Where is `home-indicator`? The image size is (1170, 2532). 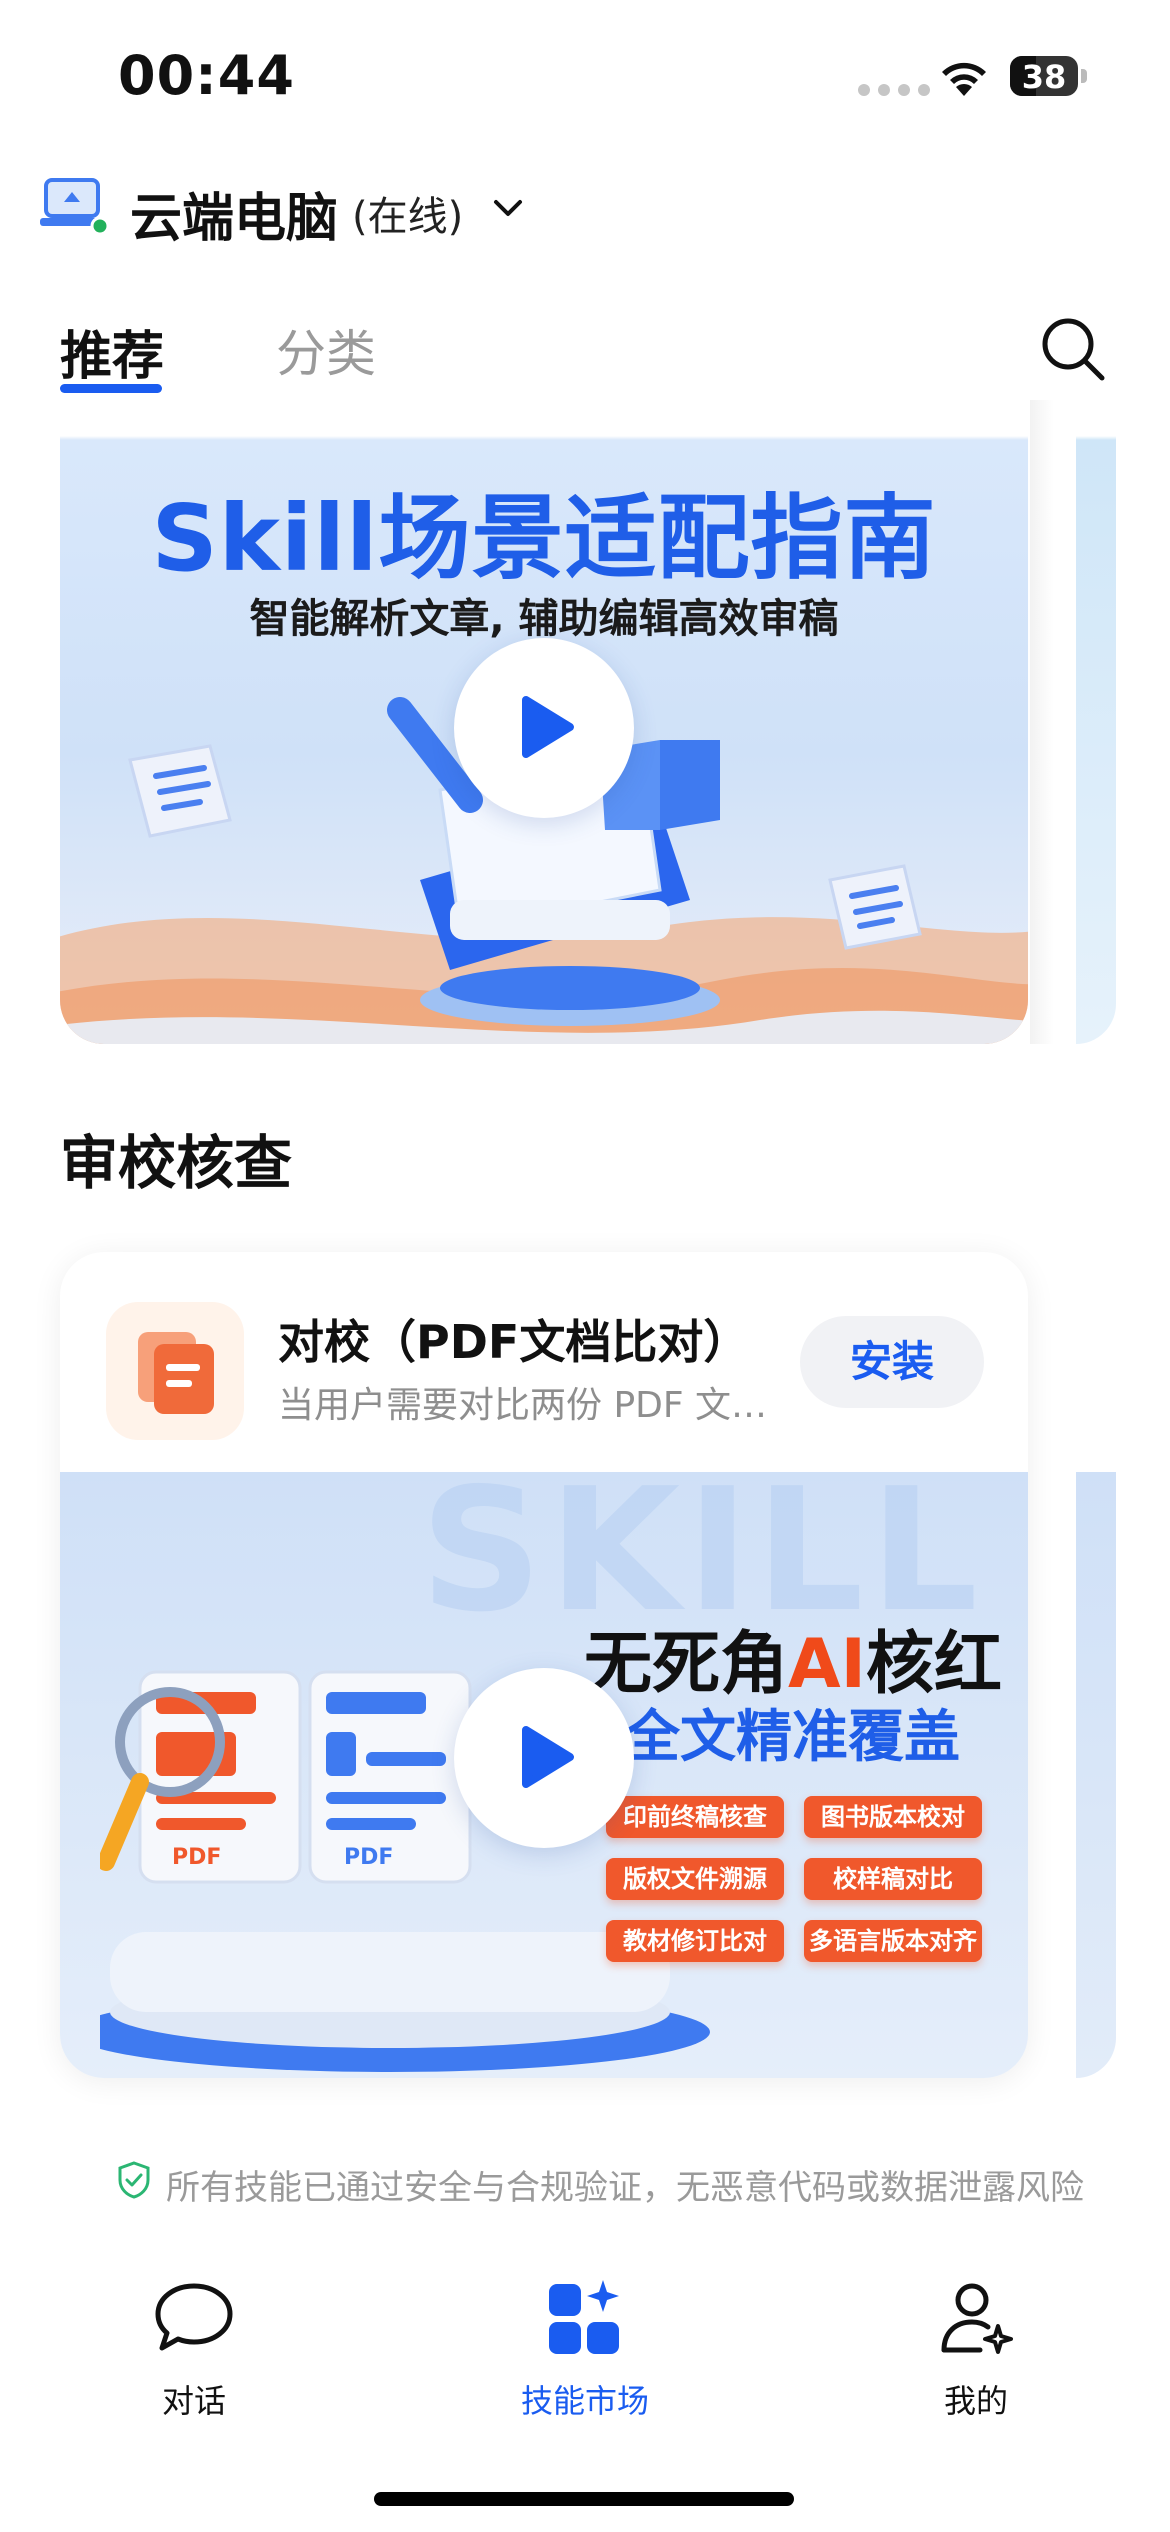 home-indicator is located at coordinates (584, 2499).